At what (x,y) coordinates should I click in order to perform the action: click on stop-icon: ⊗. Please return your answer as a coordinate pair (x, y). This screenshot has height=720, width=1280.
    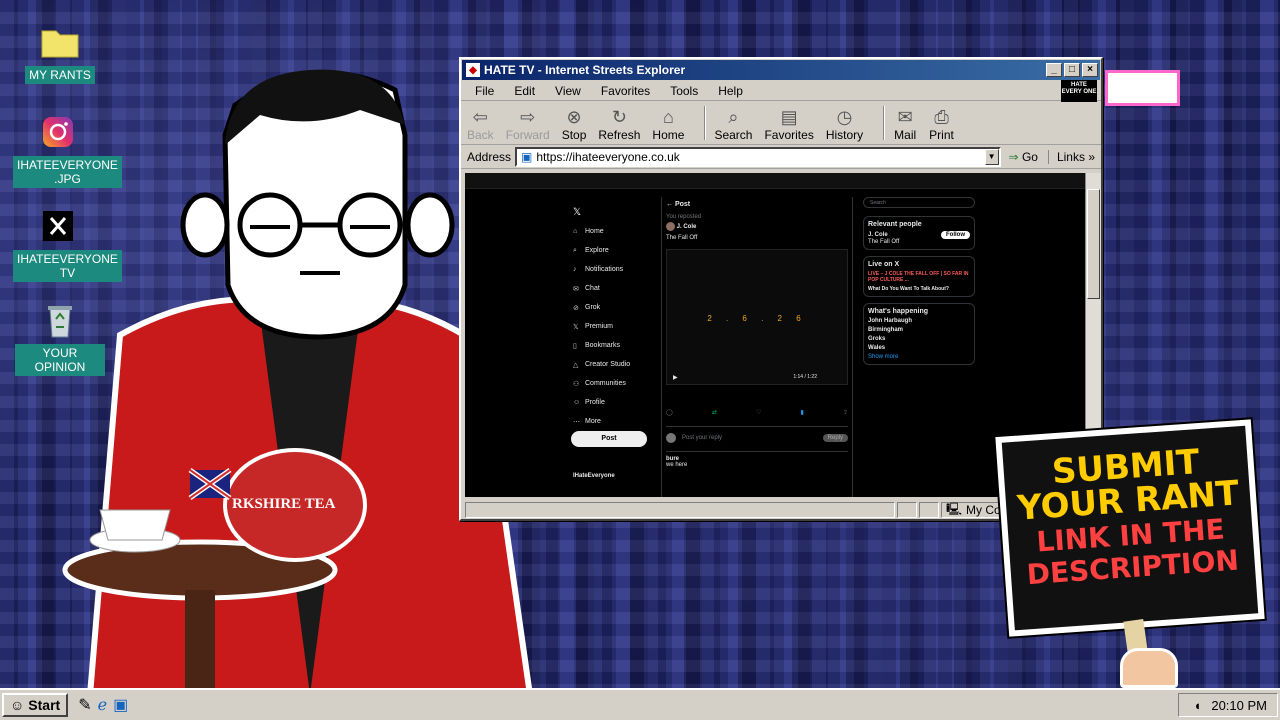
    Looking at the image, I should click on (574, 116).